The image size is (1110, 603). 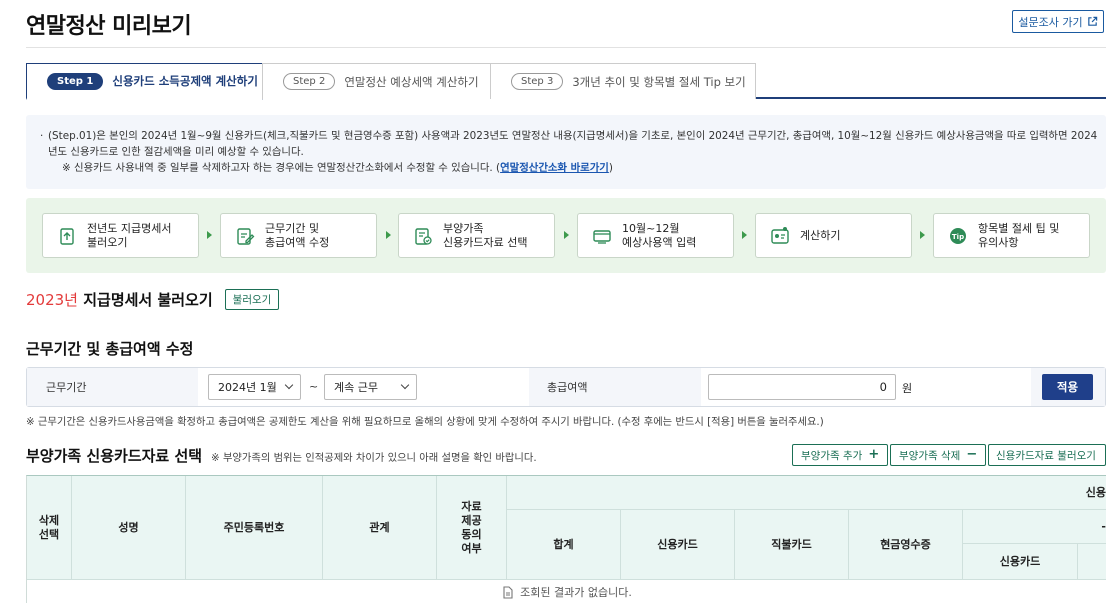 What do you see at coordinates (252, 299) in the screenshot?
I see `load-statement-button: 불러오기` at bounding box center [252, 299].